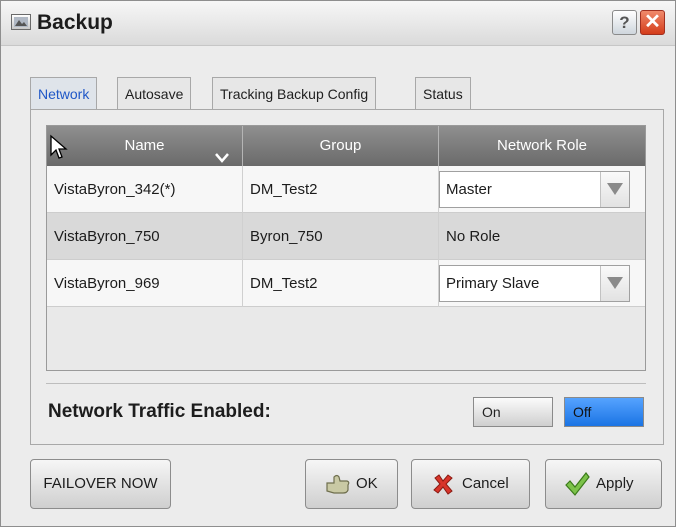 The image size is (676, 527). I want to click on cancel-x-icon, so click(443, 484).